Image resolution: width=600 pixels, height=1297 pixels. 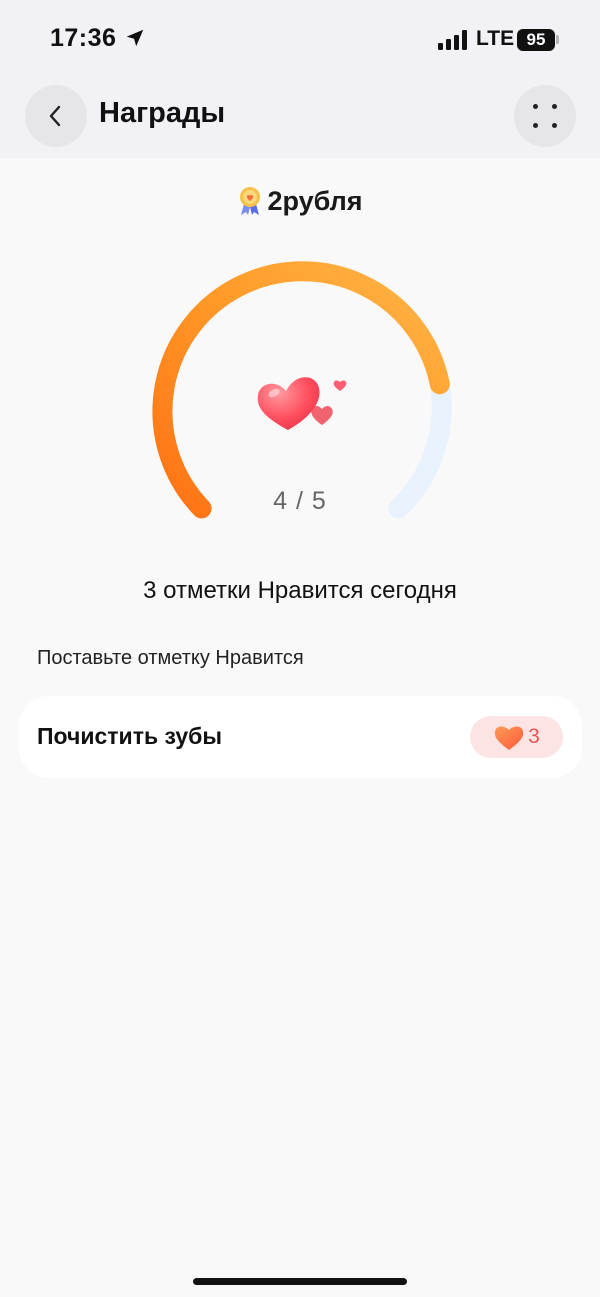 What do you see at coordinates (300, 501) in the screenshot?
I see `progress-text: 4 / 5` at bounding box center [300, 501].